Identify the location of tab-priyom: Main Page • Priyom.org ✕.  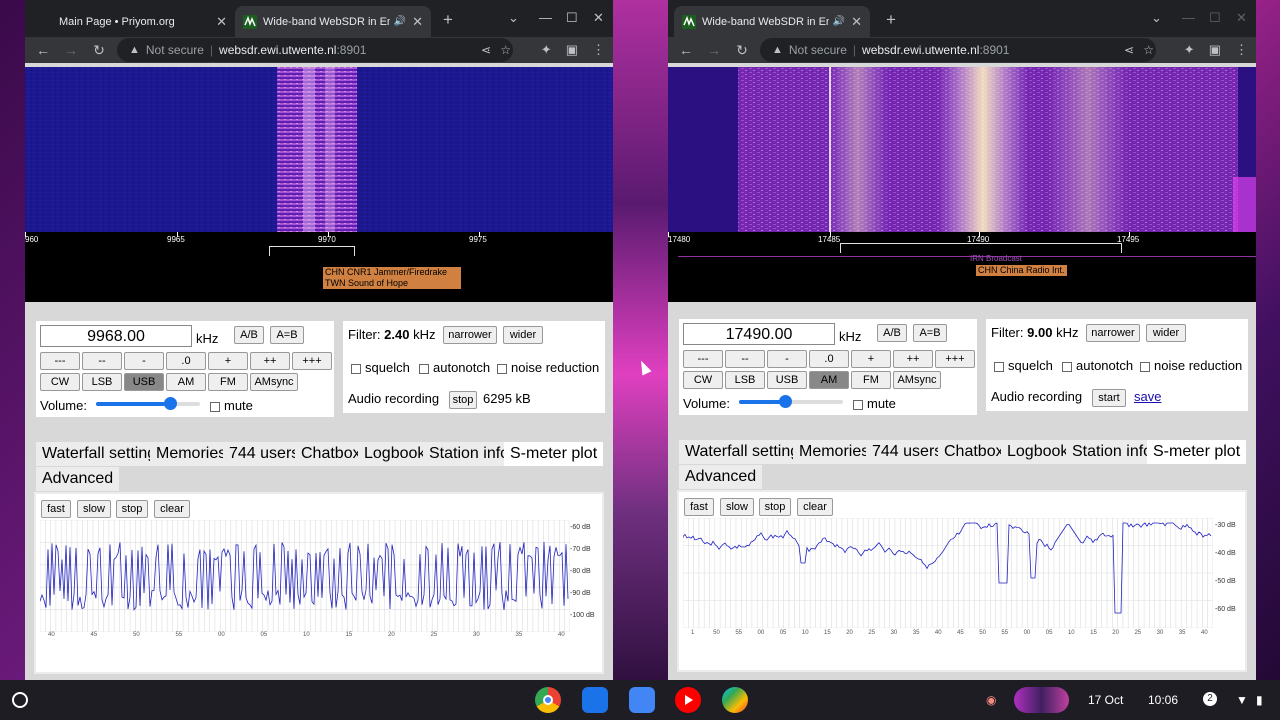
(140, 21).